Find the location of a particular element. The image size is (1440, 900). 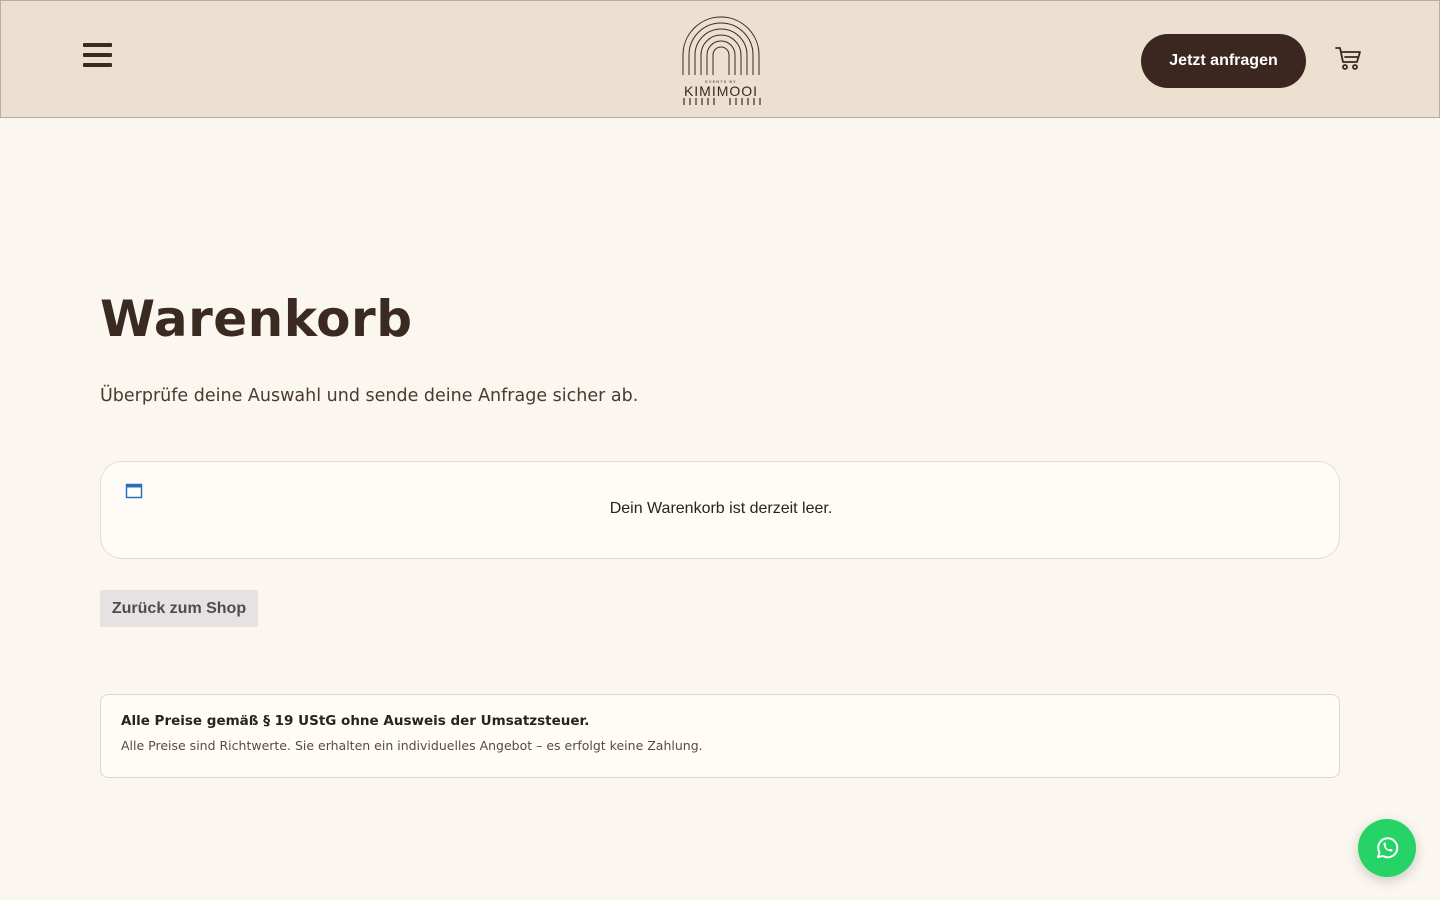

back-to-shop-button: Zurück zum Shop is located at coordinates (179, 608).